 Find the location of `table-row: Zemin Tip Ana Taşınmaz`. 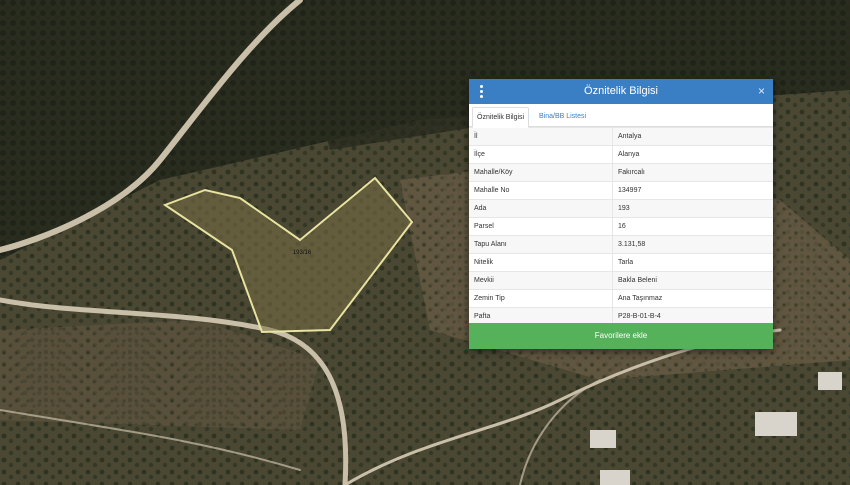

table-row: Zemin Tip Ana Taşınmaz is located at coordinates (621, 298).